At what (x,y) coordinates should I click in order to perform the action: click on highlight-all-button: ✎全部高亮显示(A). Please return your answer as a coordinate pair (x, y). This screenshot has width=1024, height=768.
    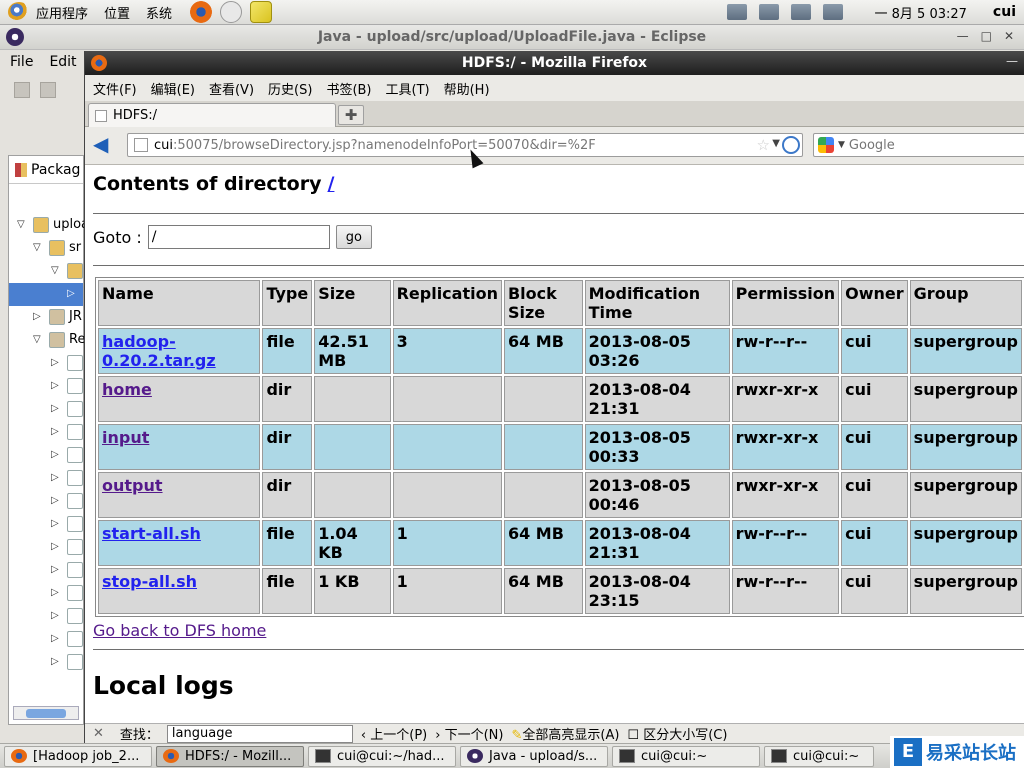
    Looking at the image, I should click on (565, 733).